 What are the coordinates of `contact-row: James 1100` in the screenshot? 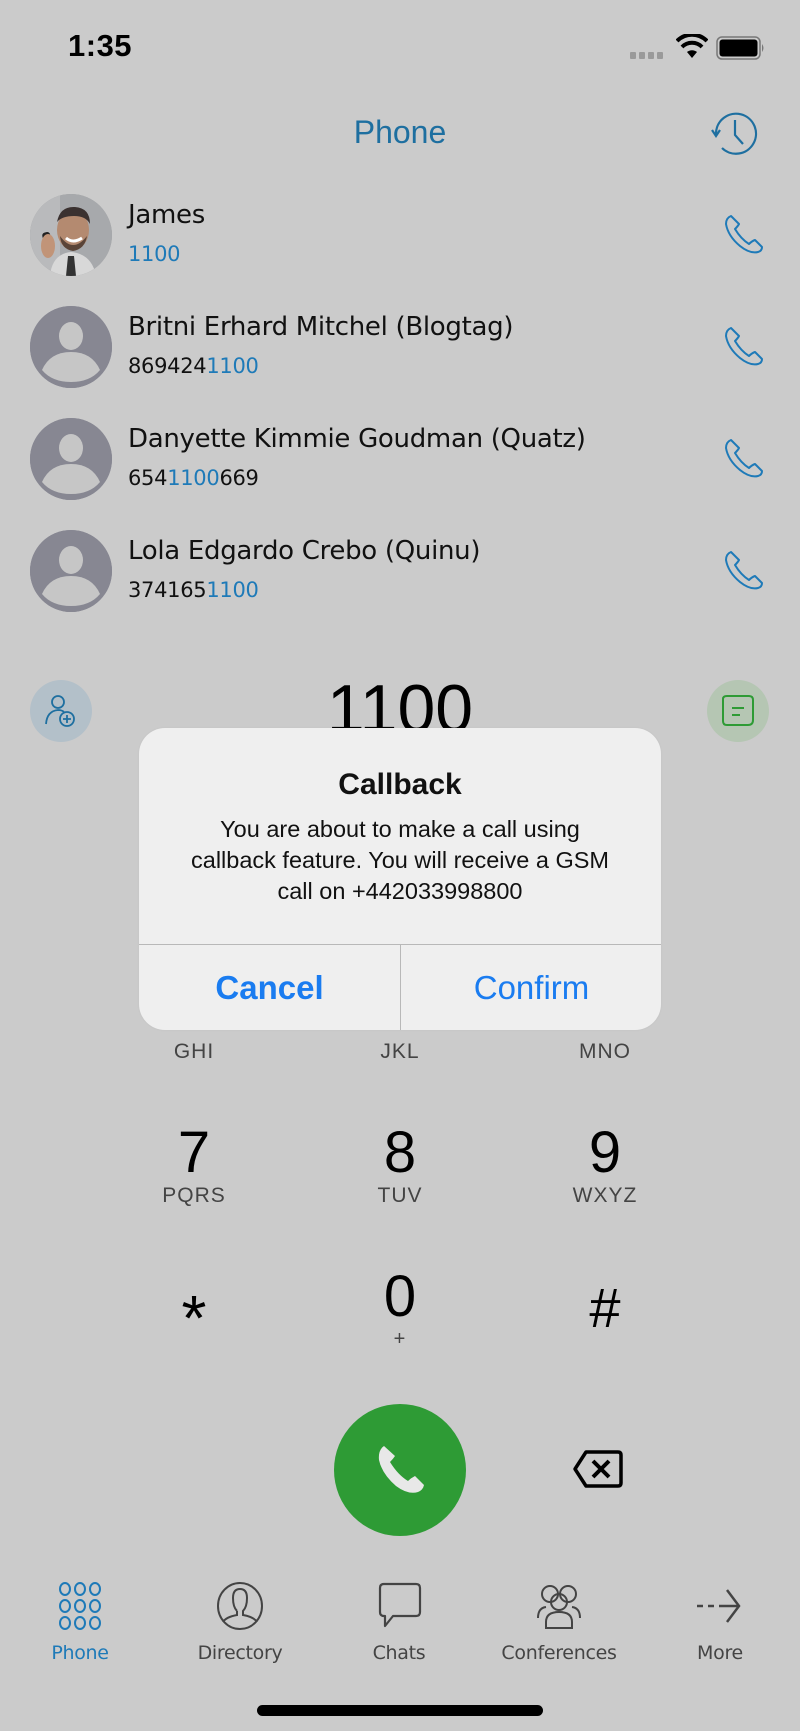 It's located at (400, 238).